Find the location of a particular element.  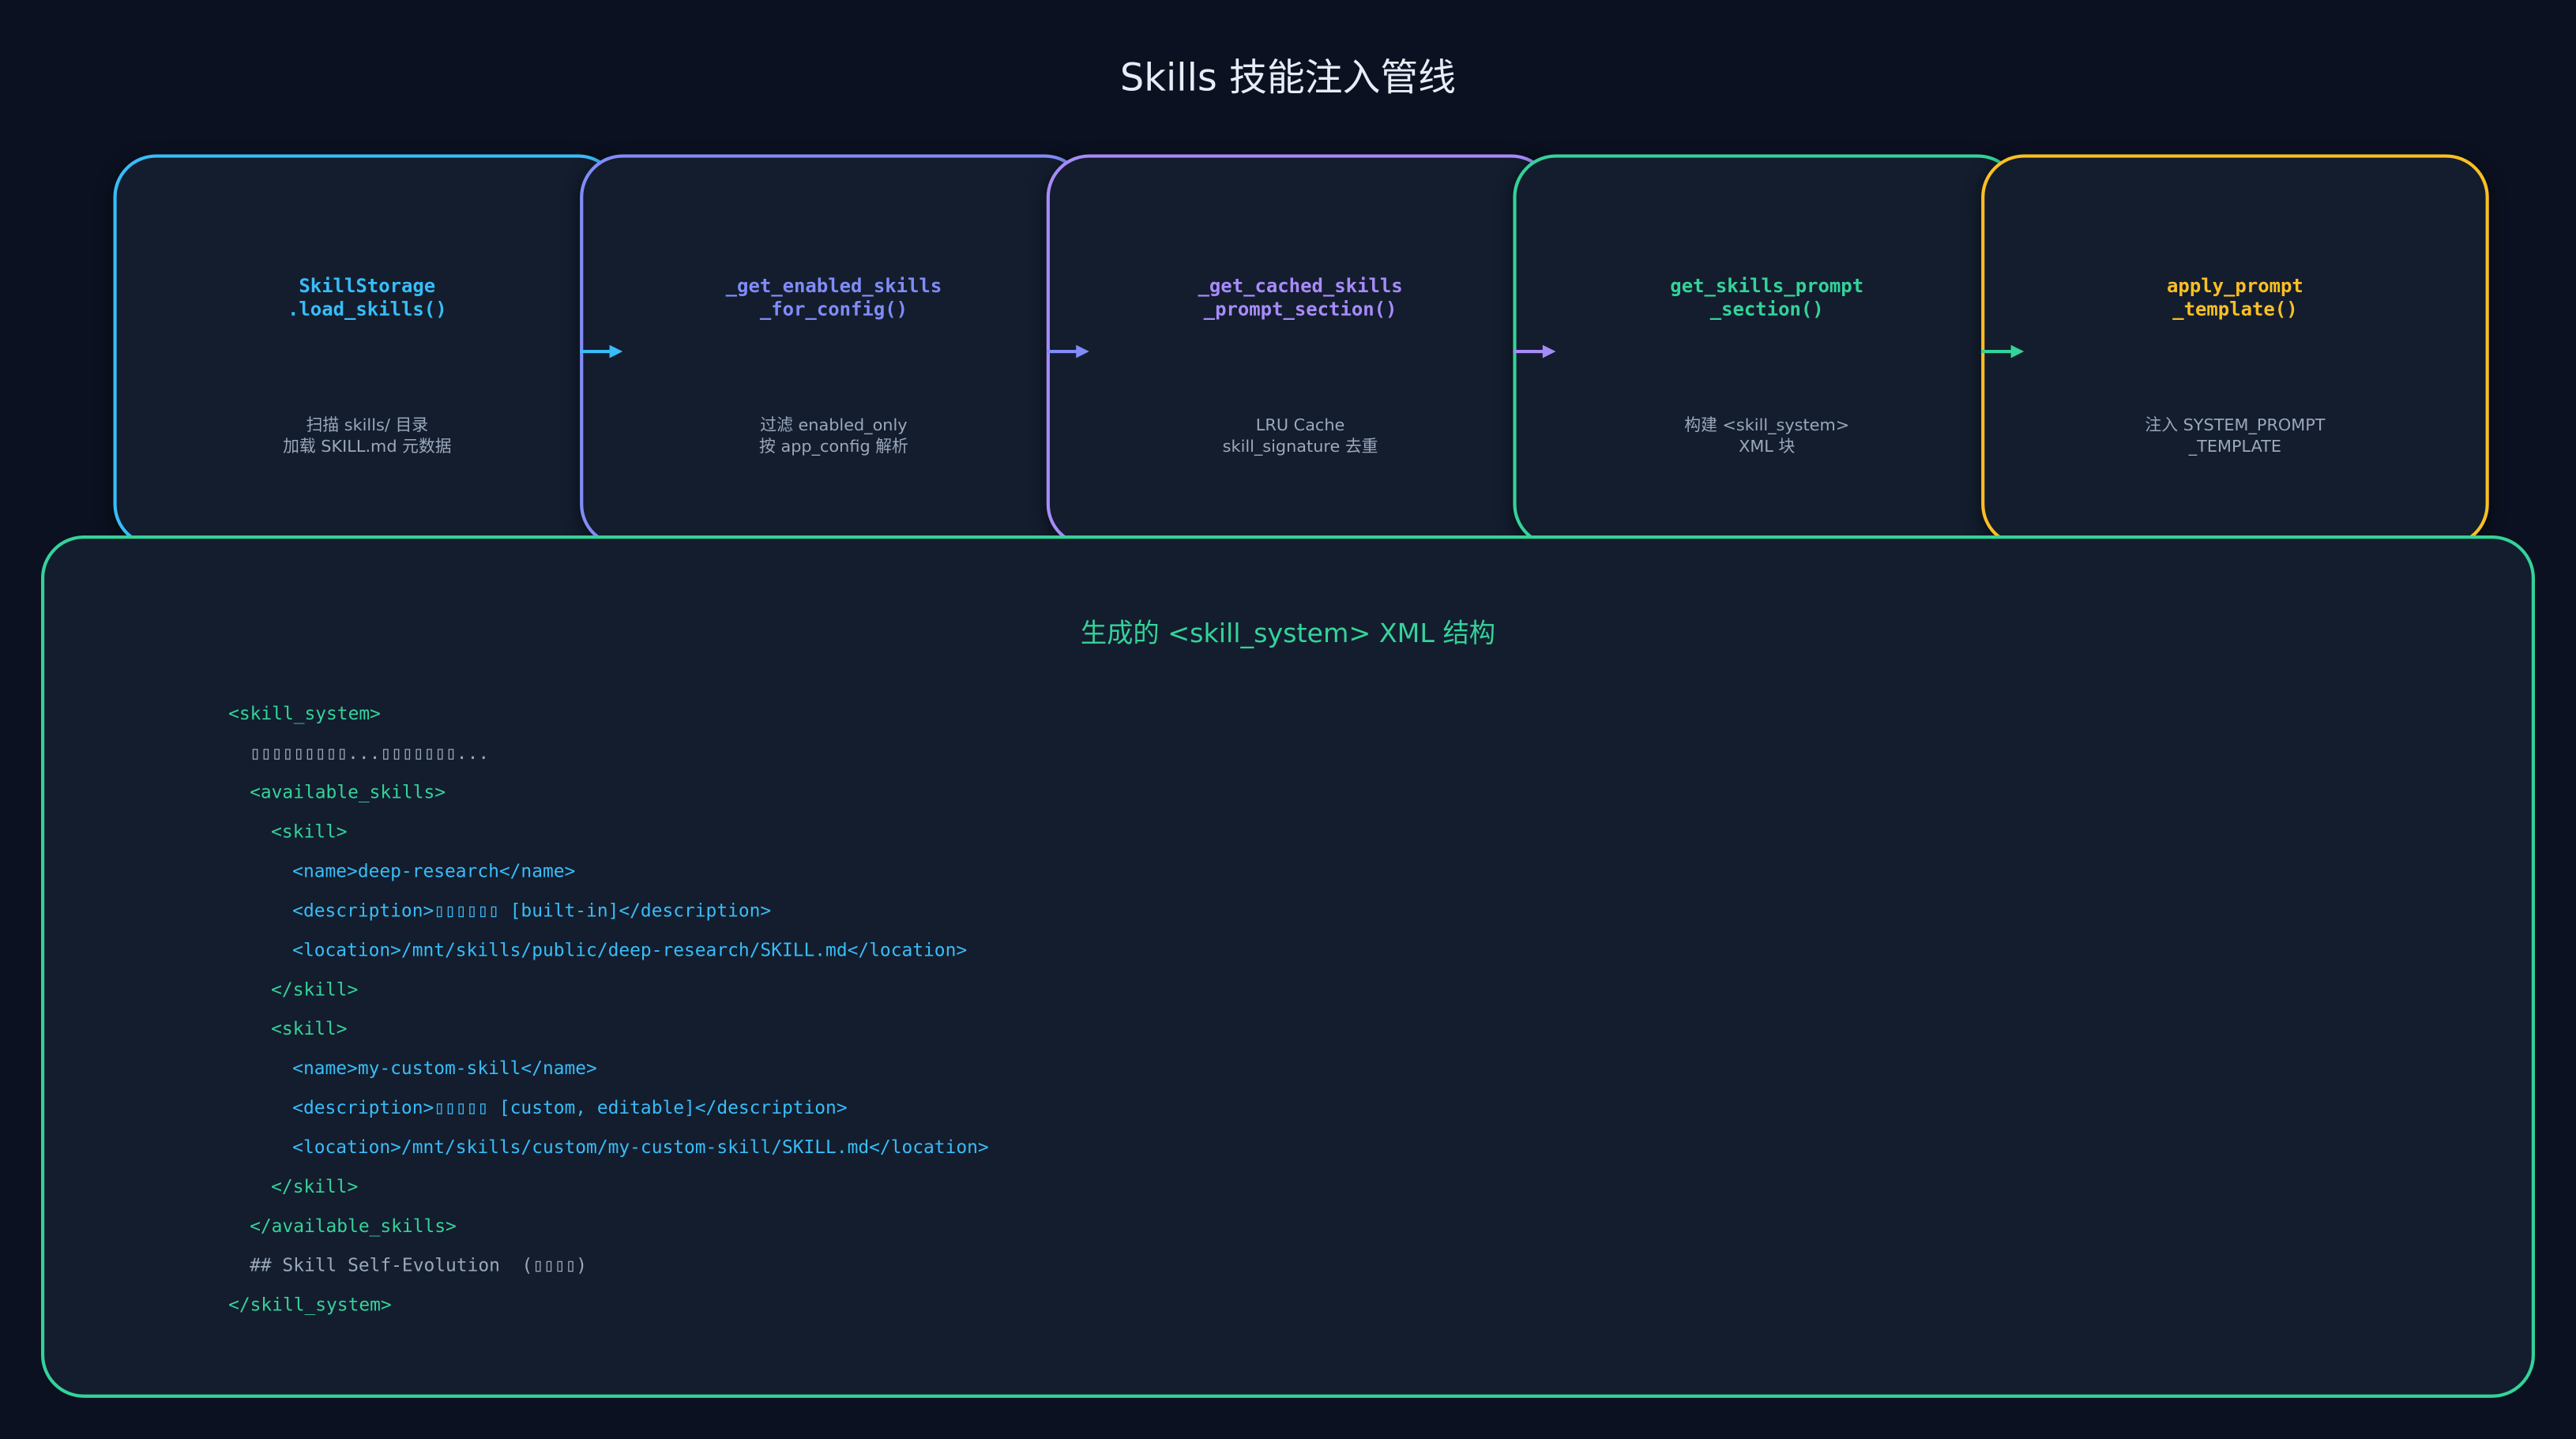

stage-function-name: _get_cached_skills _prompt_section() is located at coordinates (1300, 297).